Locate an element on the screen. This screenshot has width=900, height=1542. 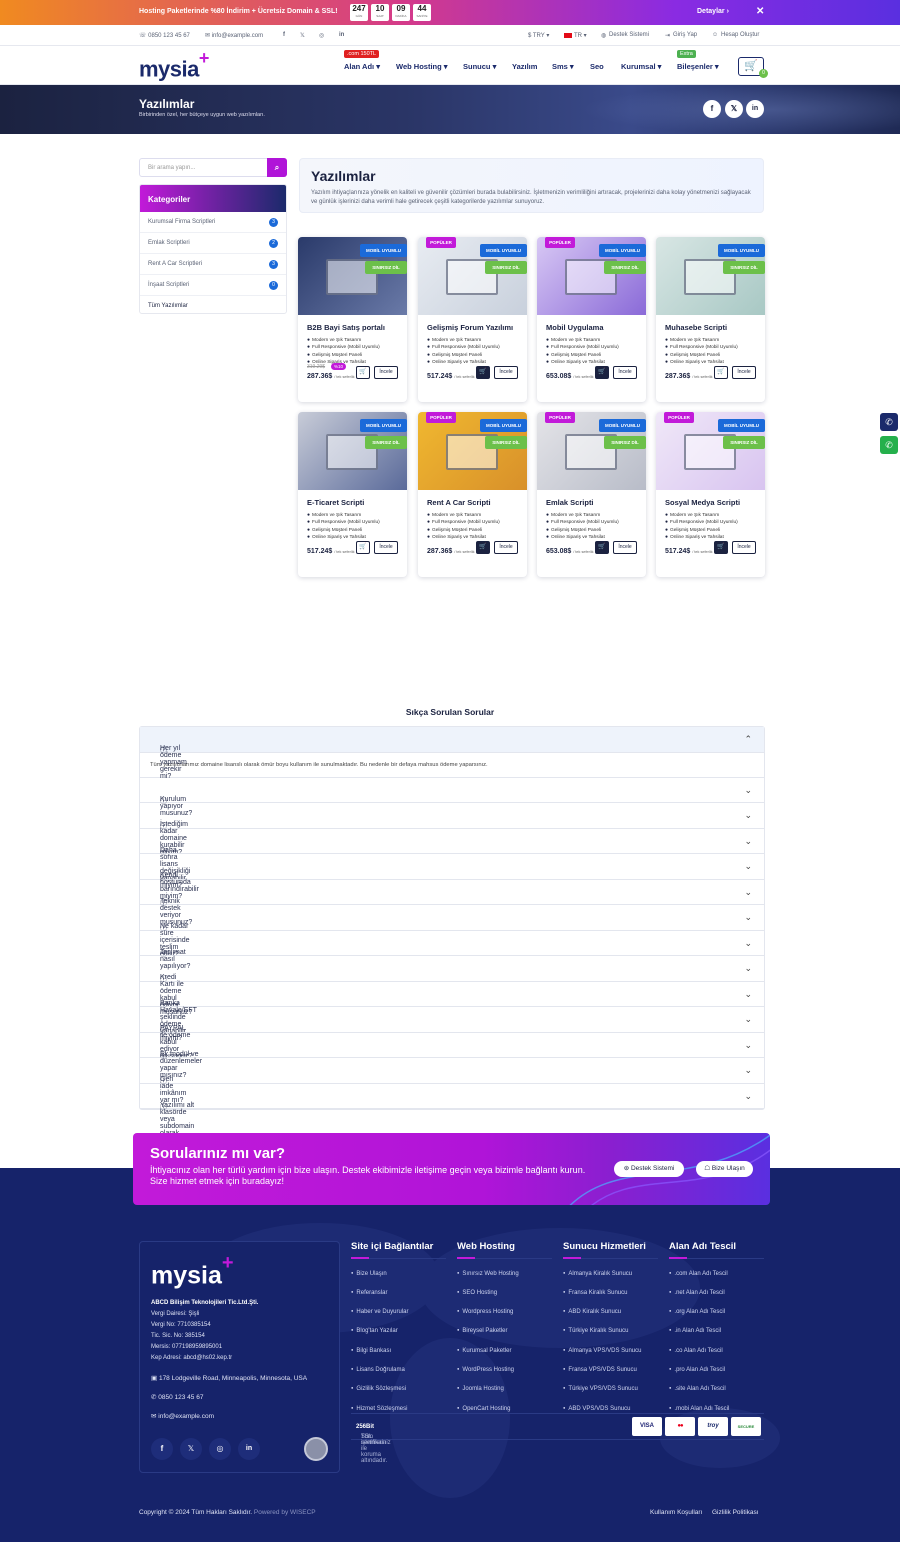
nav-seo: Seo is located at coordinates (597, 66).